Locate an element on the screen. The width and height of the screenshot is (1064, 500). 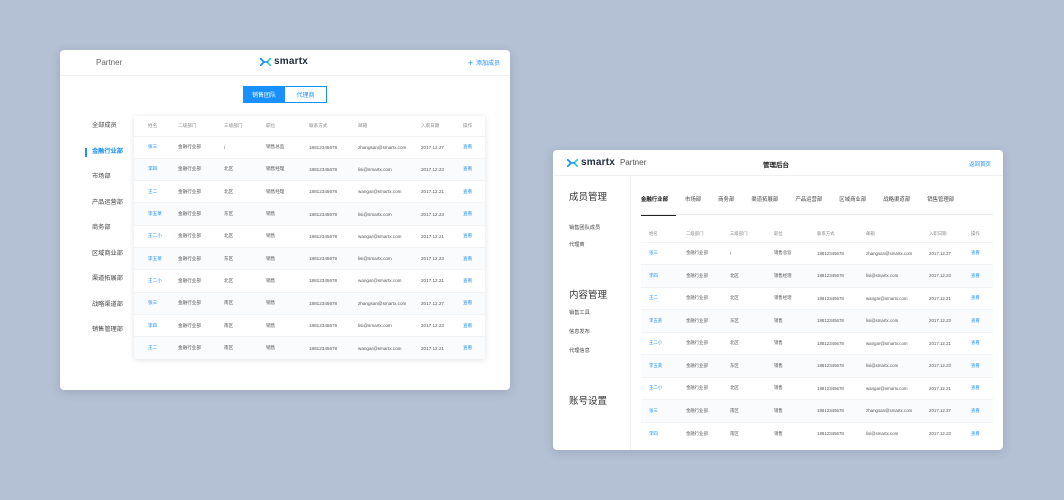
sidebar-item-sales-tools: 销售工具 is located at coordinates (579, 312).